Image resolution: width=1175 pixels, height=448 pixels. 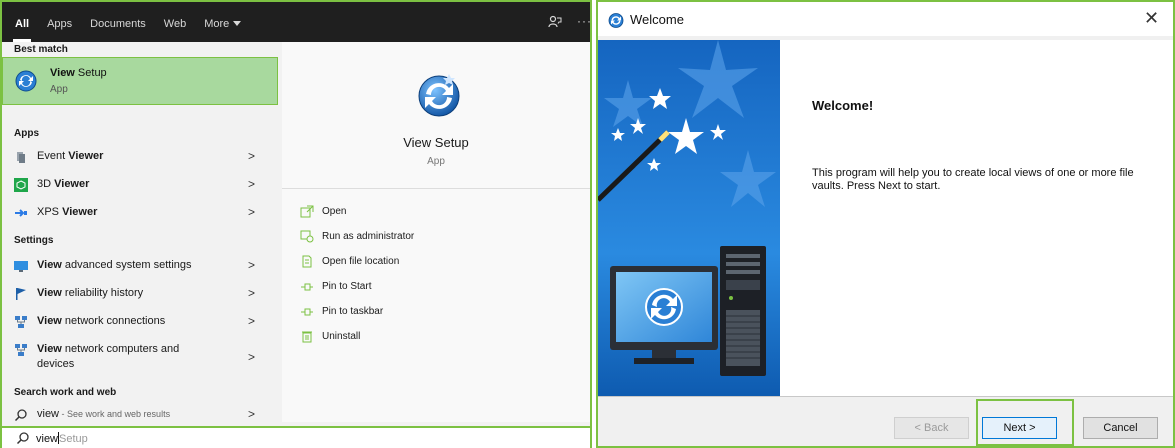 What do you see at coordinates (436, 142) in the screenshot?
I see `preview-title: View Setup` at bounding box center [436, 142].